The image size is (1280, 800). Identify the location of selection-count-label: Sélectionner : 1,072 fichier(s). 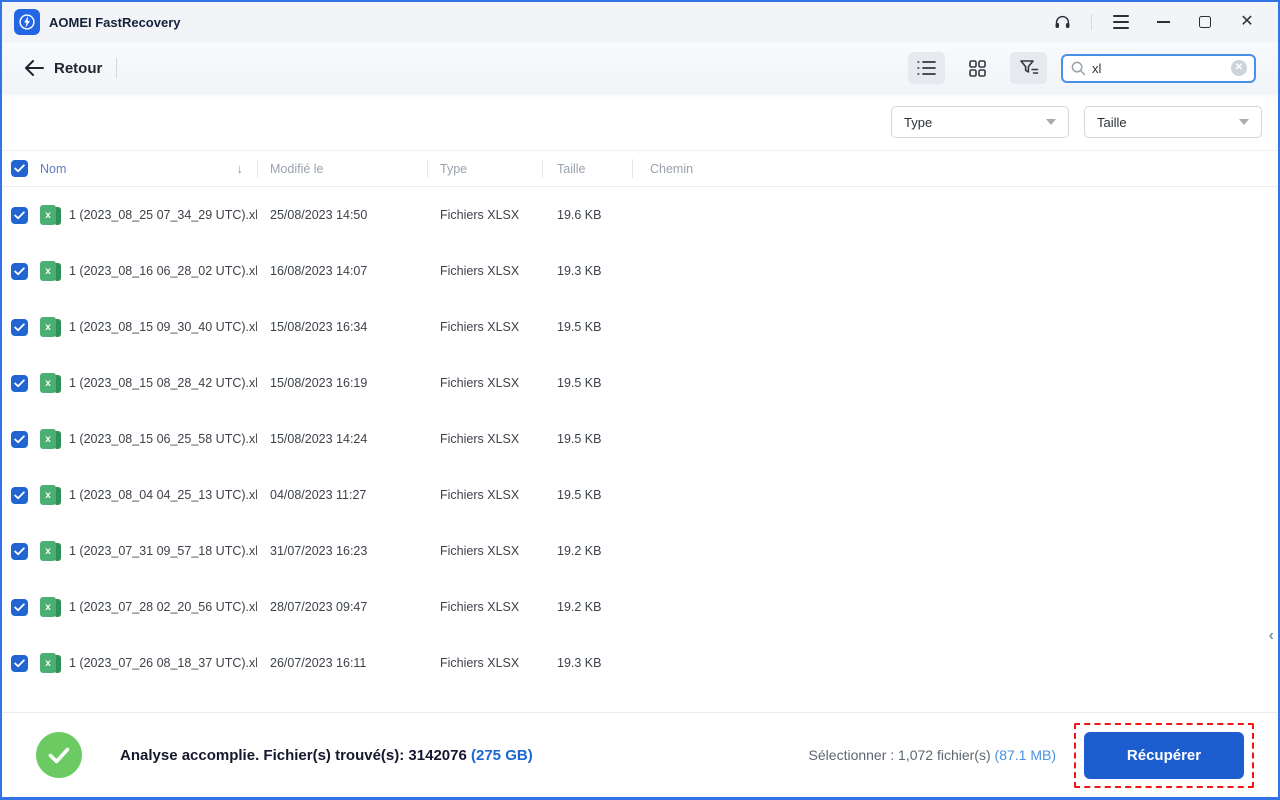
(899, 755).